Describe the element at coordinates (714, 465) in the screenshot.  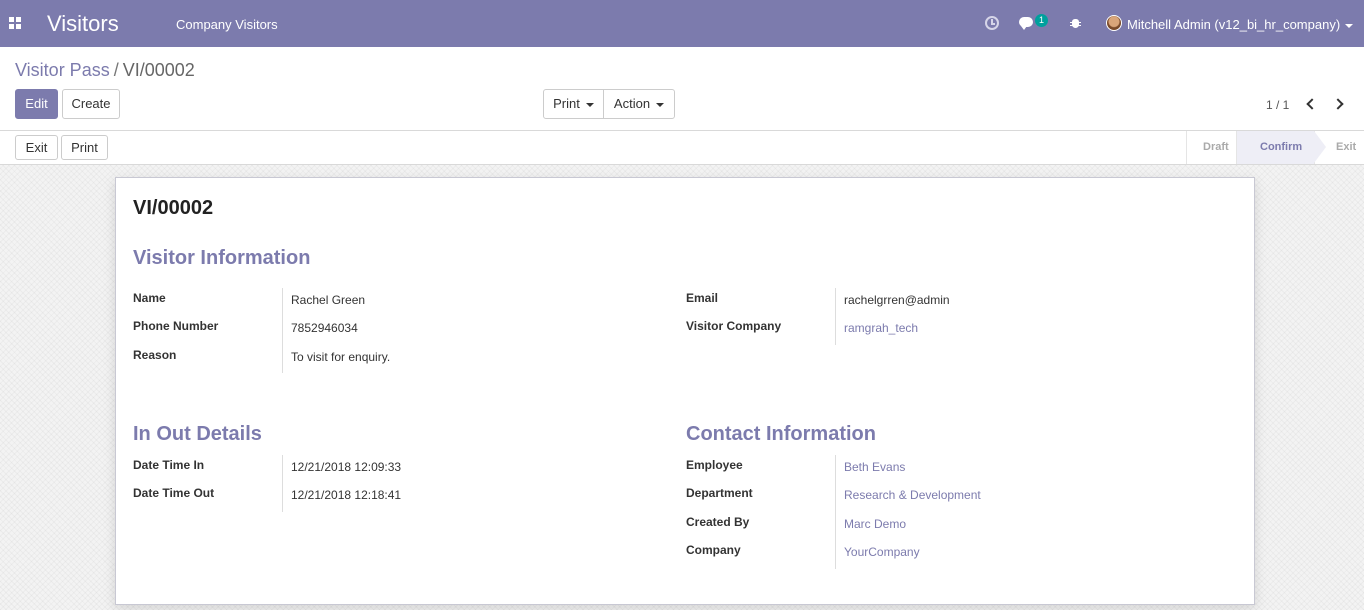
I see `employee-label: Employee` at that location.